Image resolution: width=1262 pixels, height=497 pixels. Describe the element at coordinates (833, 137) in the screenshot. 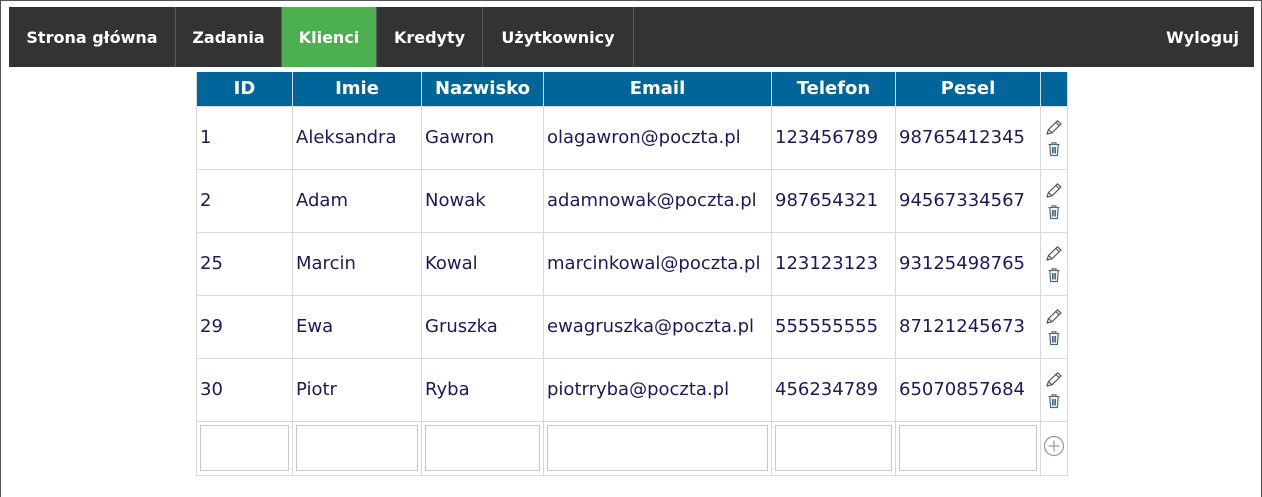

I see `cell-telefon: 123456789` at that location.